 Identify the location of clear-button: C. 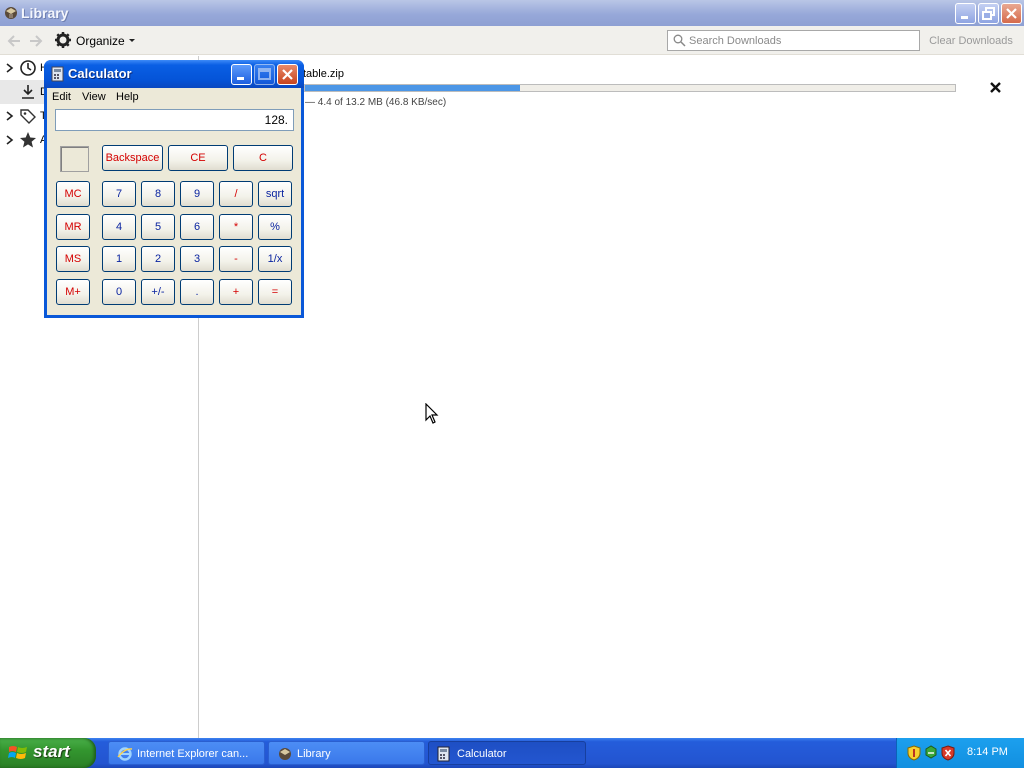
(263, 158).